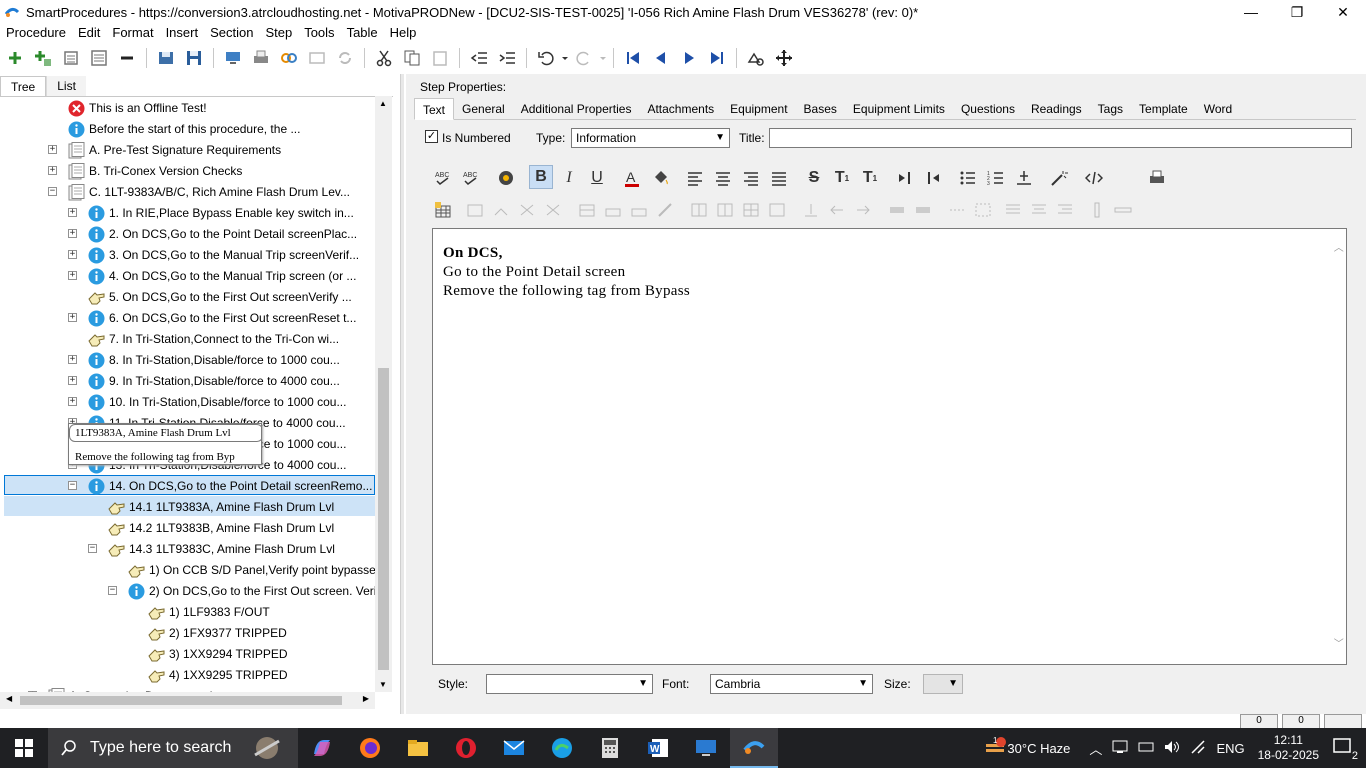  Describe the element at coordinates (784, 58) in the screenshot. I see `move-icon` at that location.